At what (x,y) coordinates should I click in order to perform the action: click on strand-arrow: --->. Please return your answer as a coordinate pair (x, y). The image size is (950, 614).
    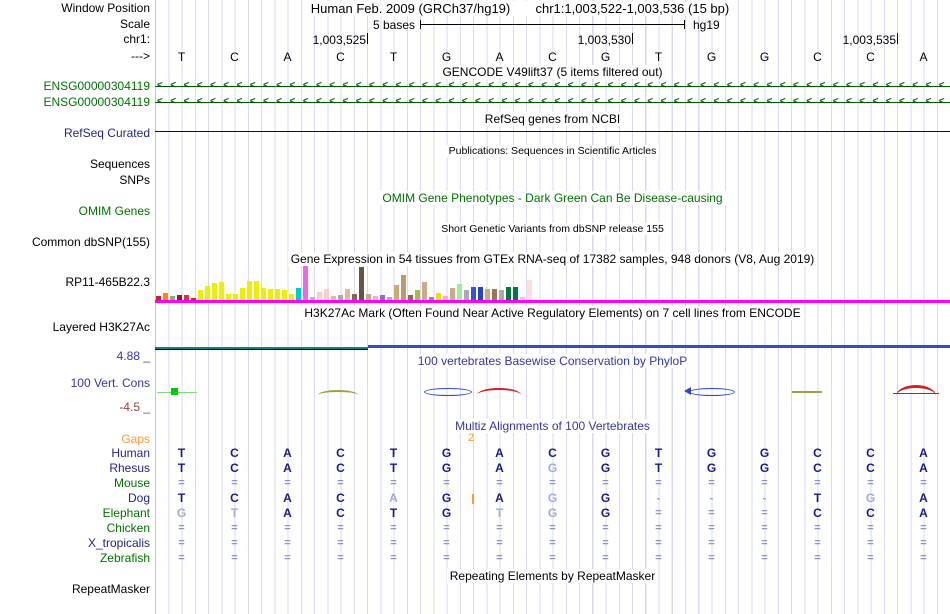
    Looking at the image, I should click on (140, 56).